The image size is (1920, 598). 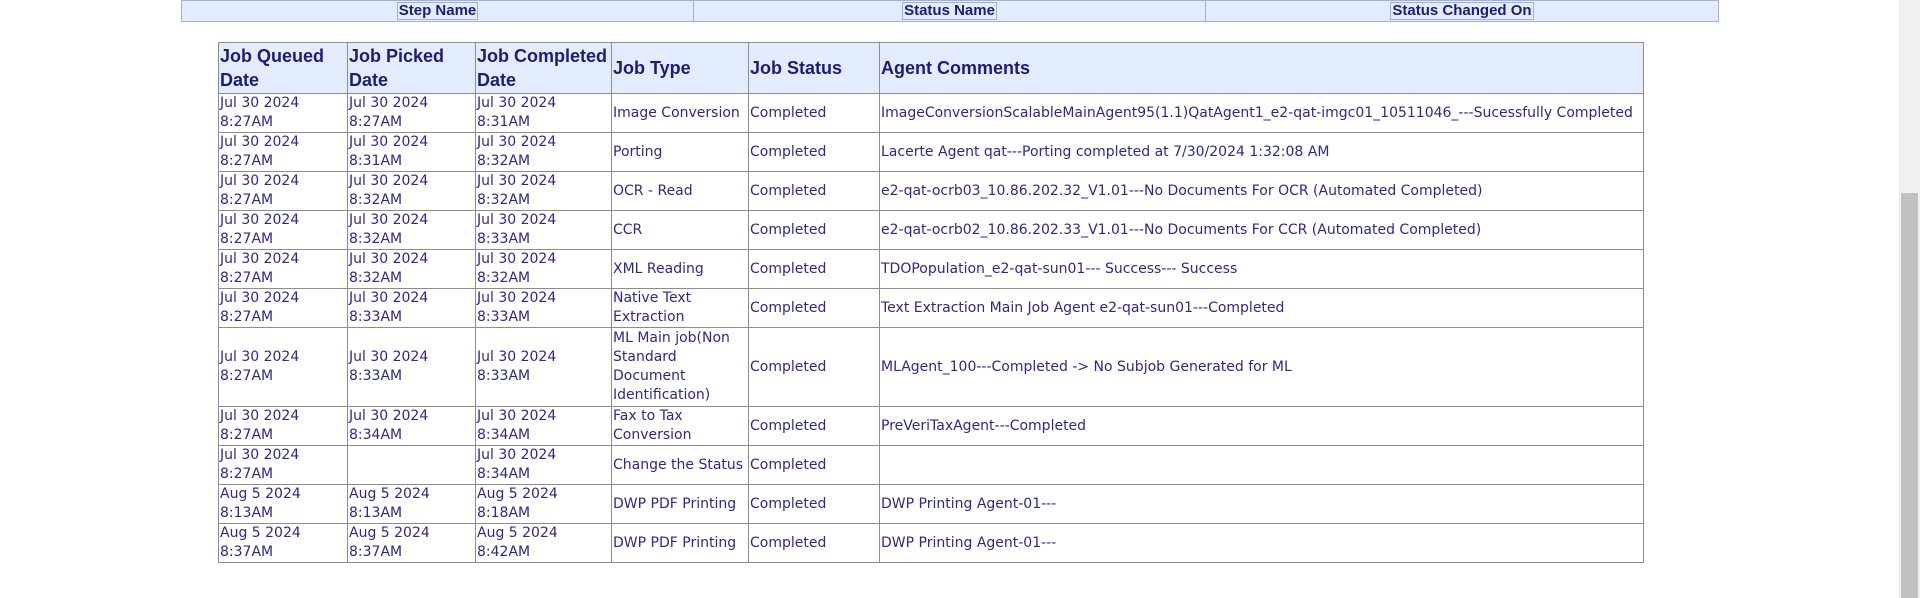 What do you see at coordinates (504, 122) in the screenshot?
I see `time-part: 8:31AM` at bounding box center [504, 122].